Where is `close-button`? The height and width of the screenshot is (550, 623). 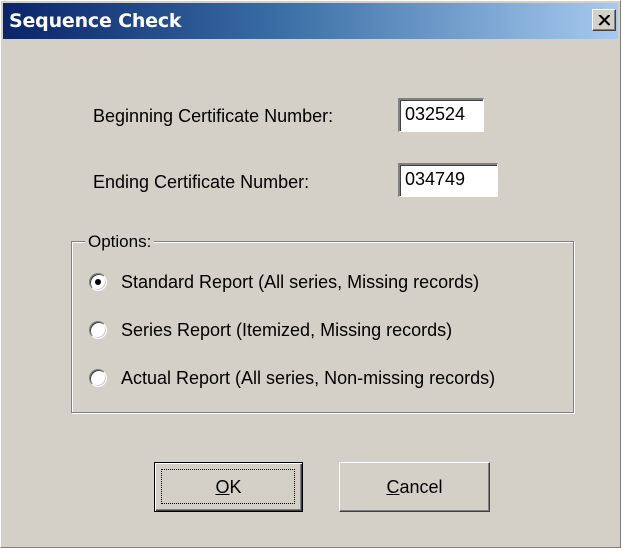 close-button is located at coordinates (604, 20).